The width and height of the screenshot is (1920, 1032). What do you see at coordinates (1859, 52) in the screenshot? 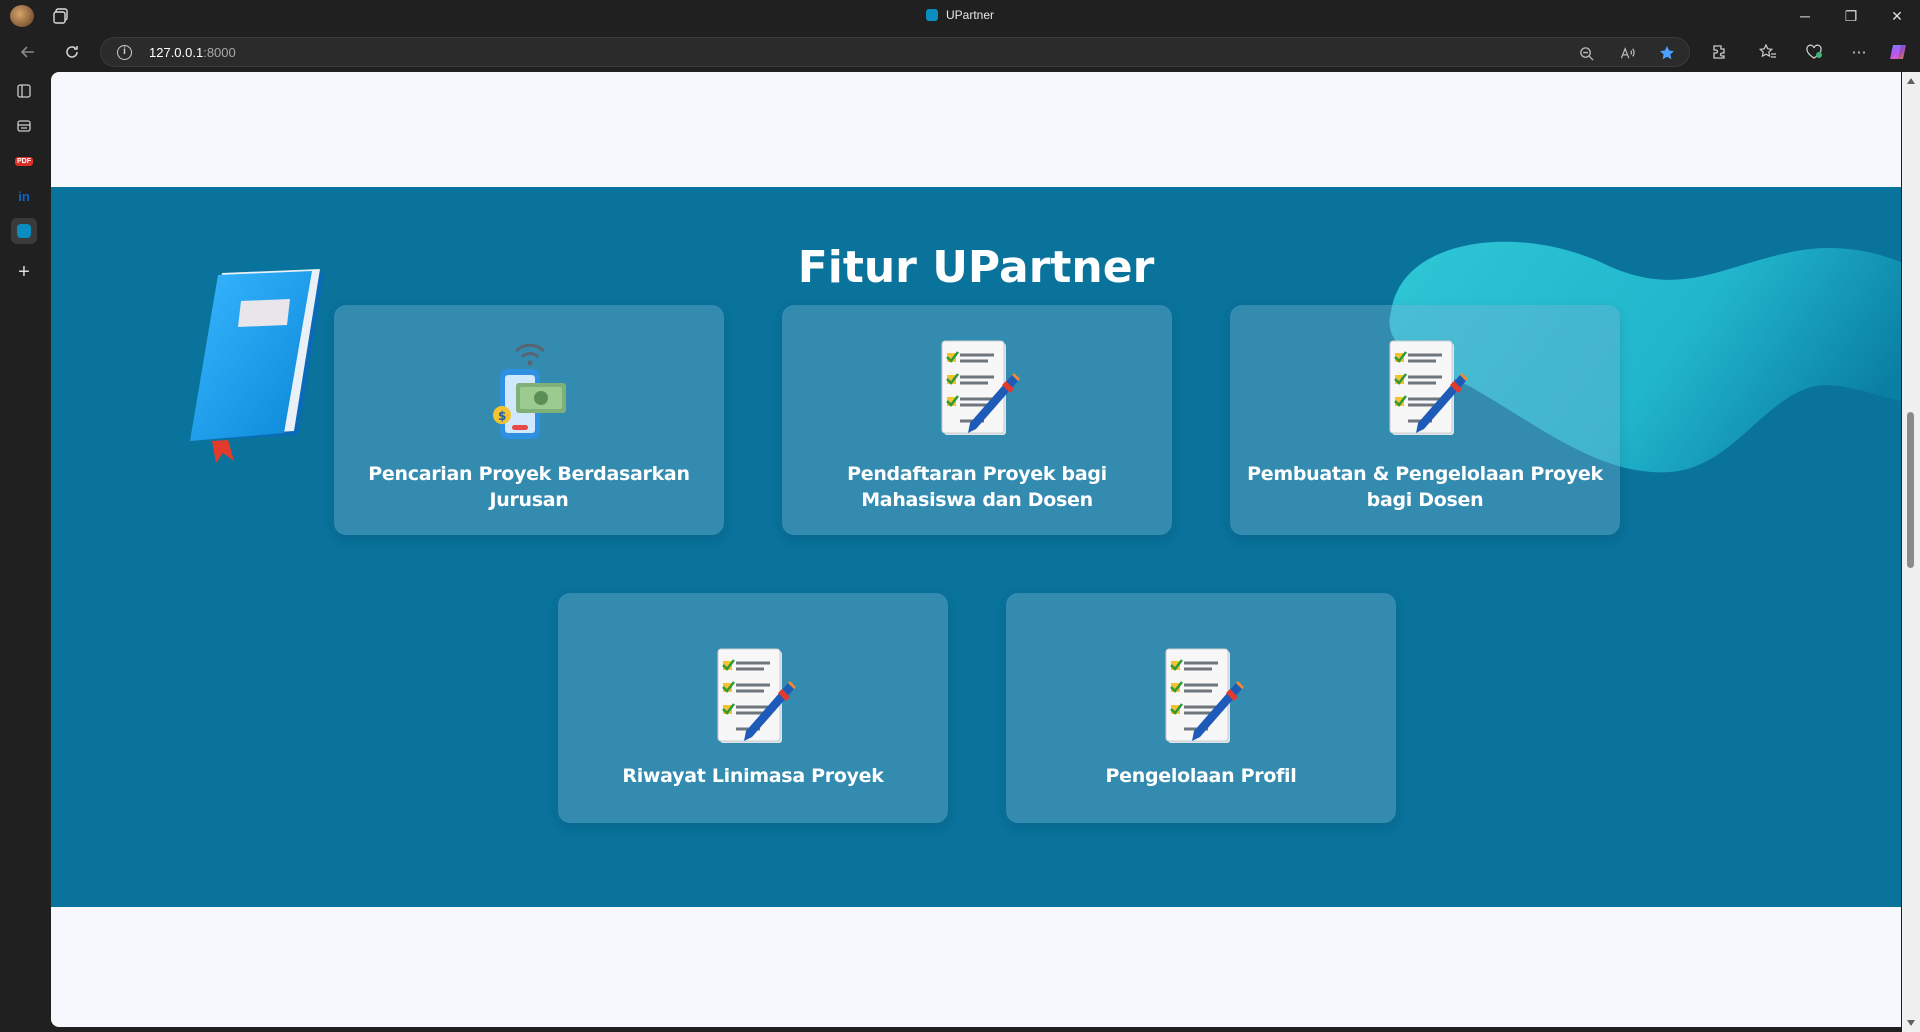
I see `more-menu-icon: ⋯` at bounding box center [1859, 52].